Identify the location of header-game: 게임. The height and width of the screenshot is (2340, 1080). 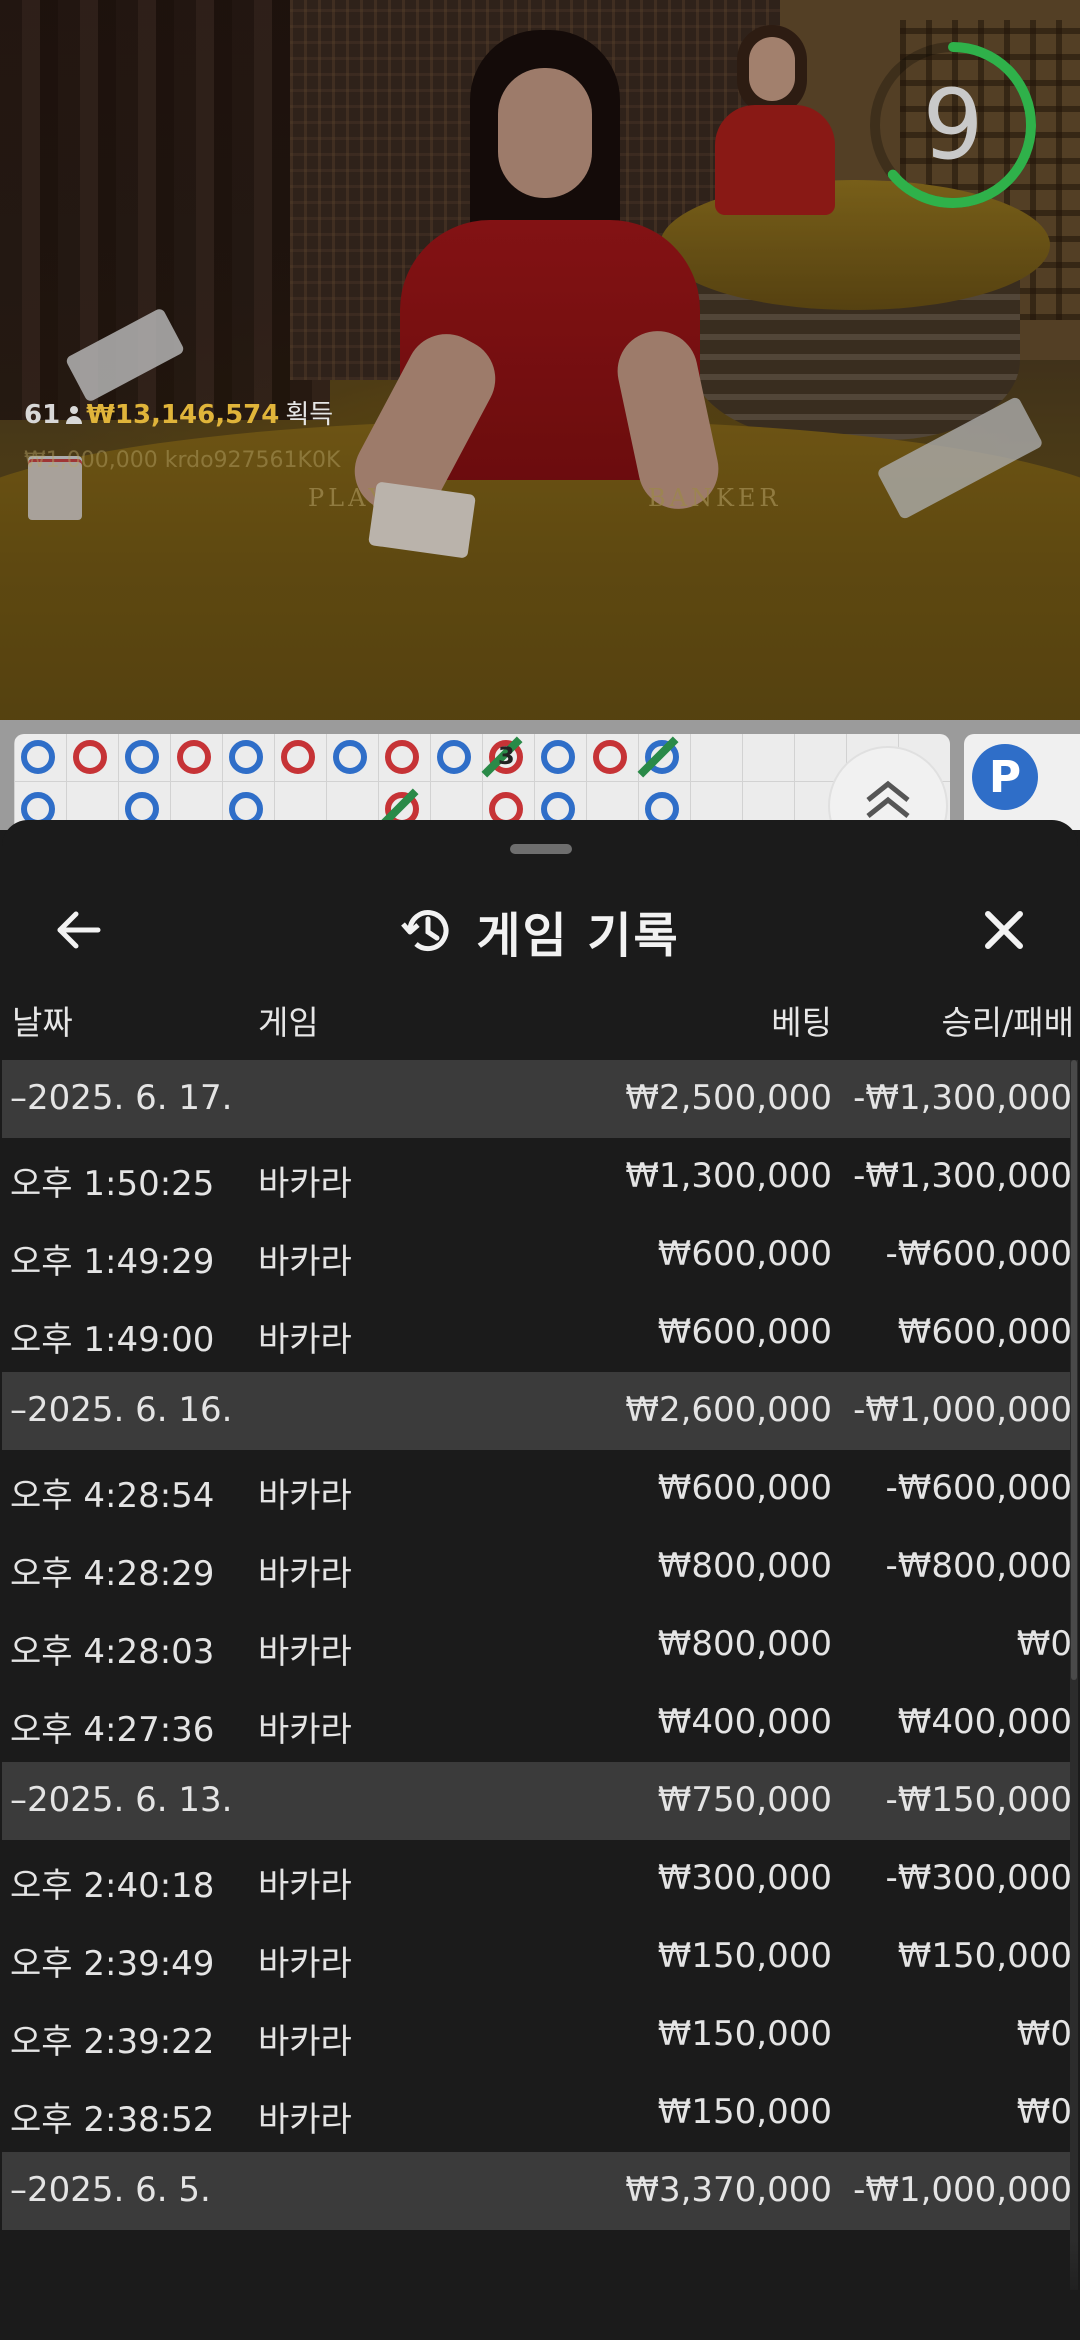
(288, 1022).